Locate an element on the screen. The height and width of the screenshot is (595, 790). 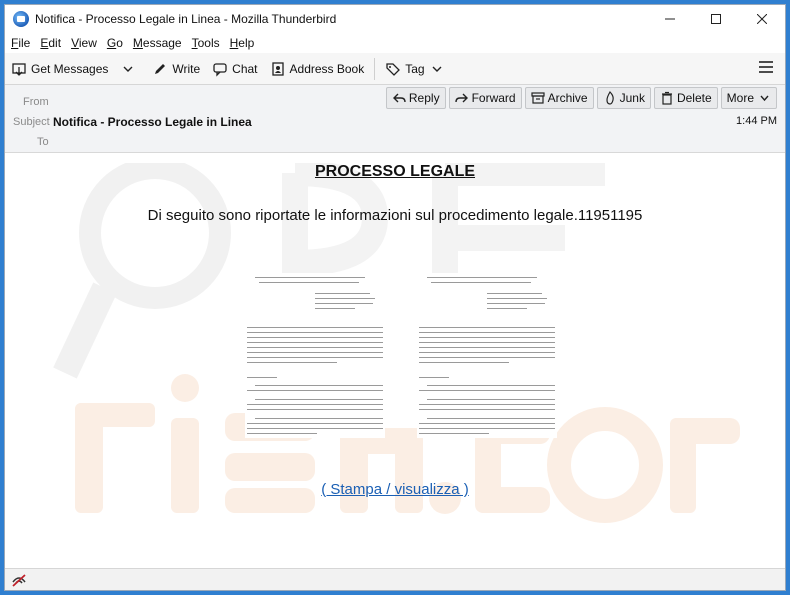
get-messages-dropdown is located at coordinates (130, 69).